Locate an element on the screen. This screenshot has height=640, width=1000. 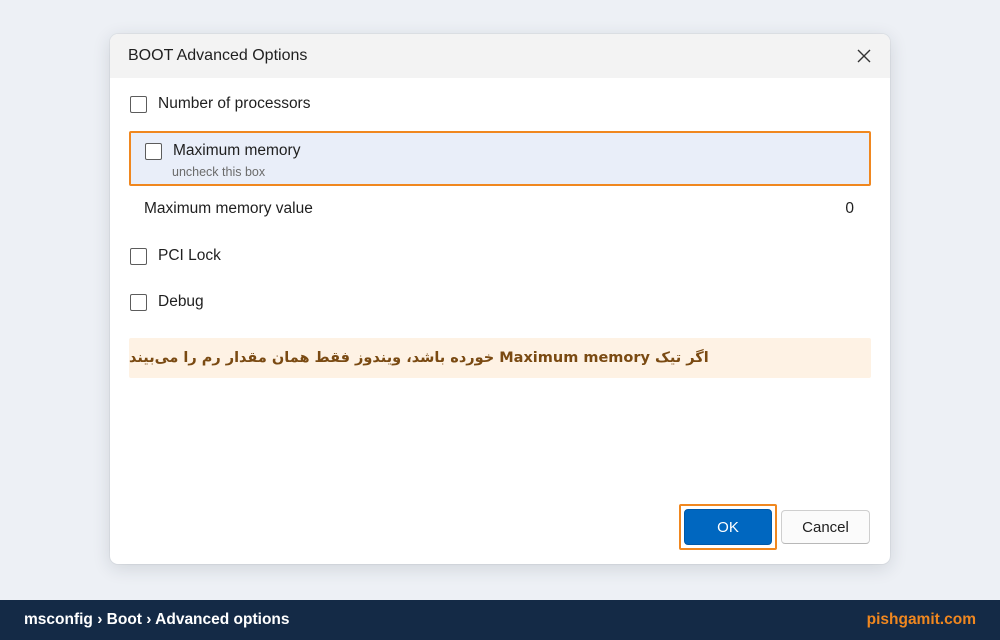
pci-lock-row: PCI Lock is located at coordinates (500, 256).